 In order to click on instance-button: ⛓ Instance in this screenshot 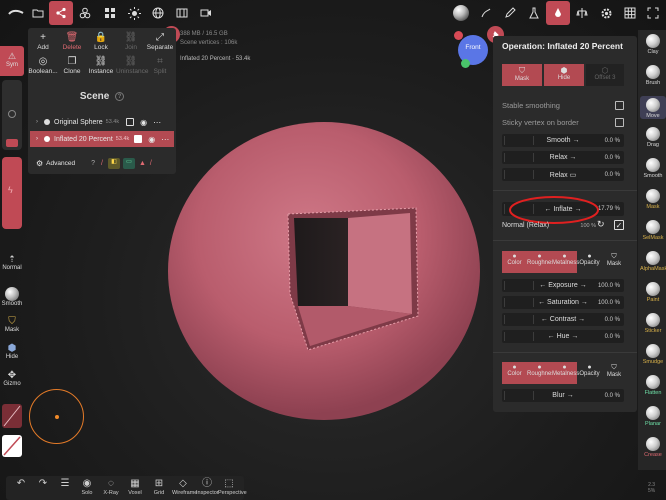, I will do `click(101, 65)`.